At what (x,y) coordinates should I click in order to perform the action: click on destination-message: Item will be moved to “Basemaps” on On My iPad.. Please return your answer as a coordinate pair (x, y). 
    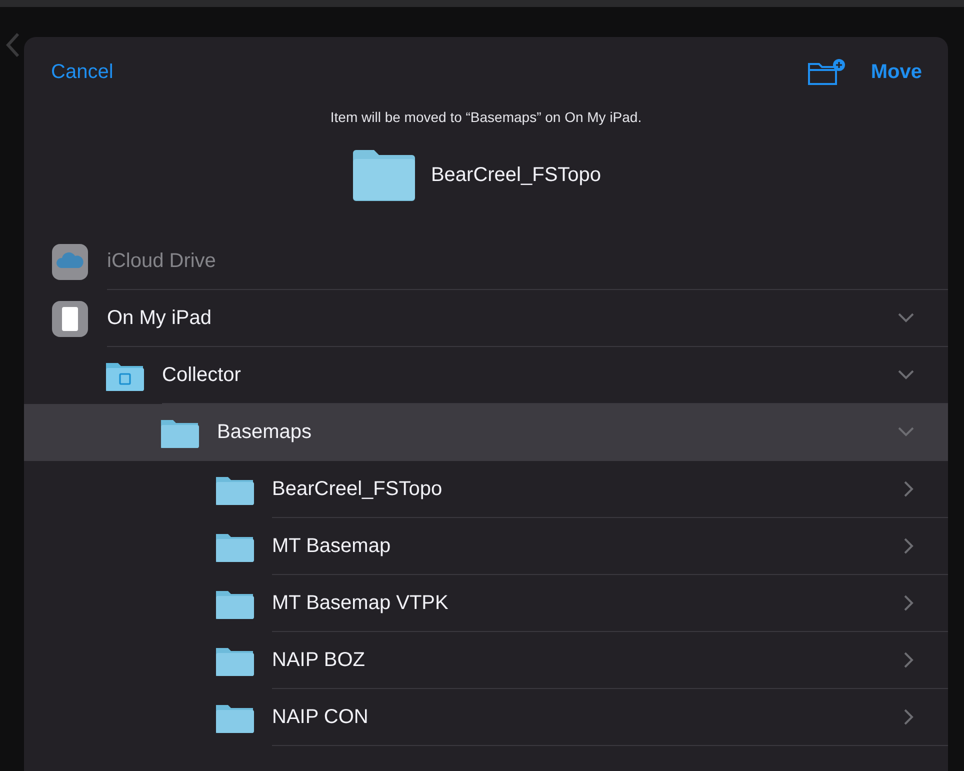
    Looking at the image, I should click on (486, 117).